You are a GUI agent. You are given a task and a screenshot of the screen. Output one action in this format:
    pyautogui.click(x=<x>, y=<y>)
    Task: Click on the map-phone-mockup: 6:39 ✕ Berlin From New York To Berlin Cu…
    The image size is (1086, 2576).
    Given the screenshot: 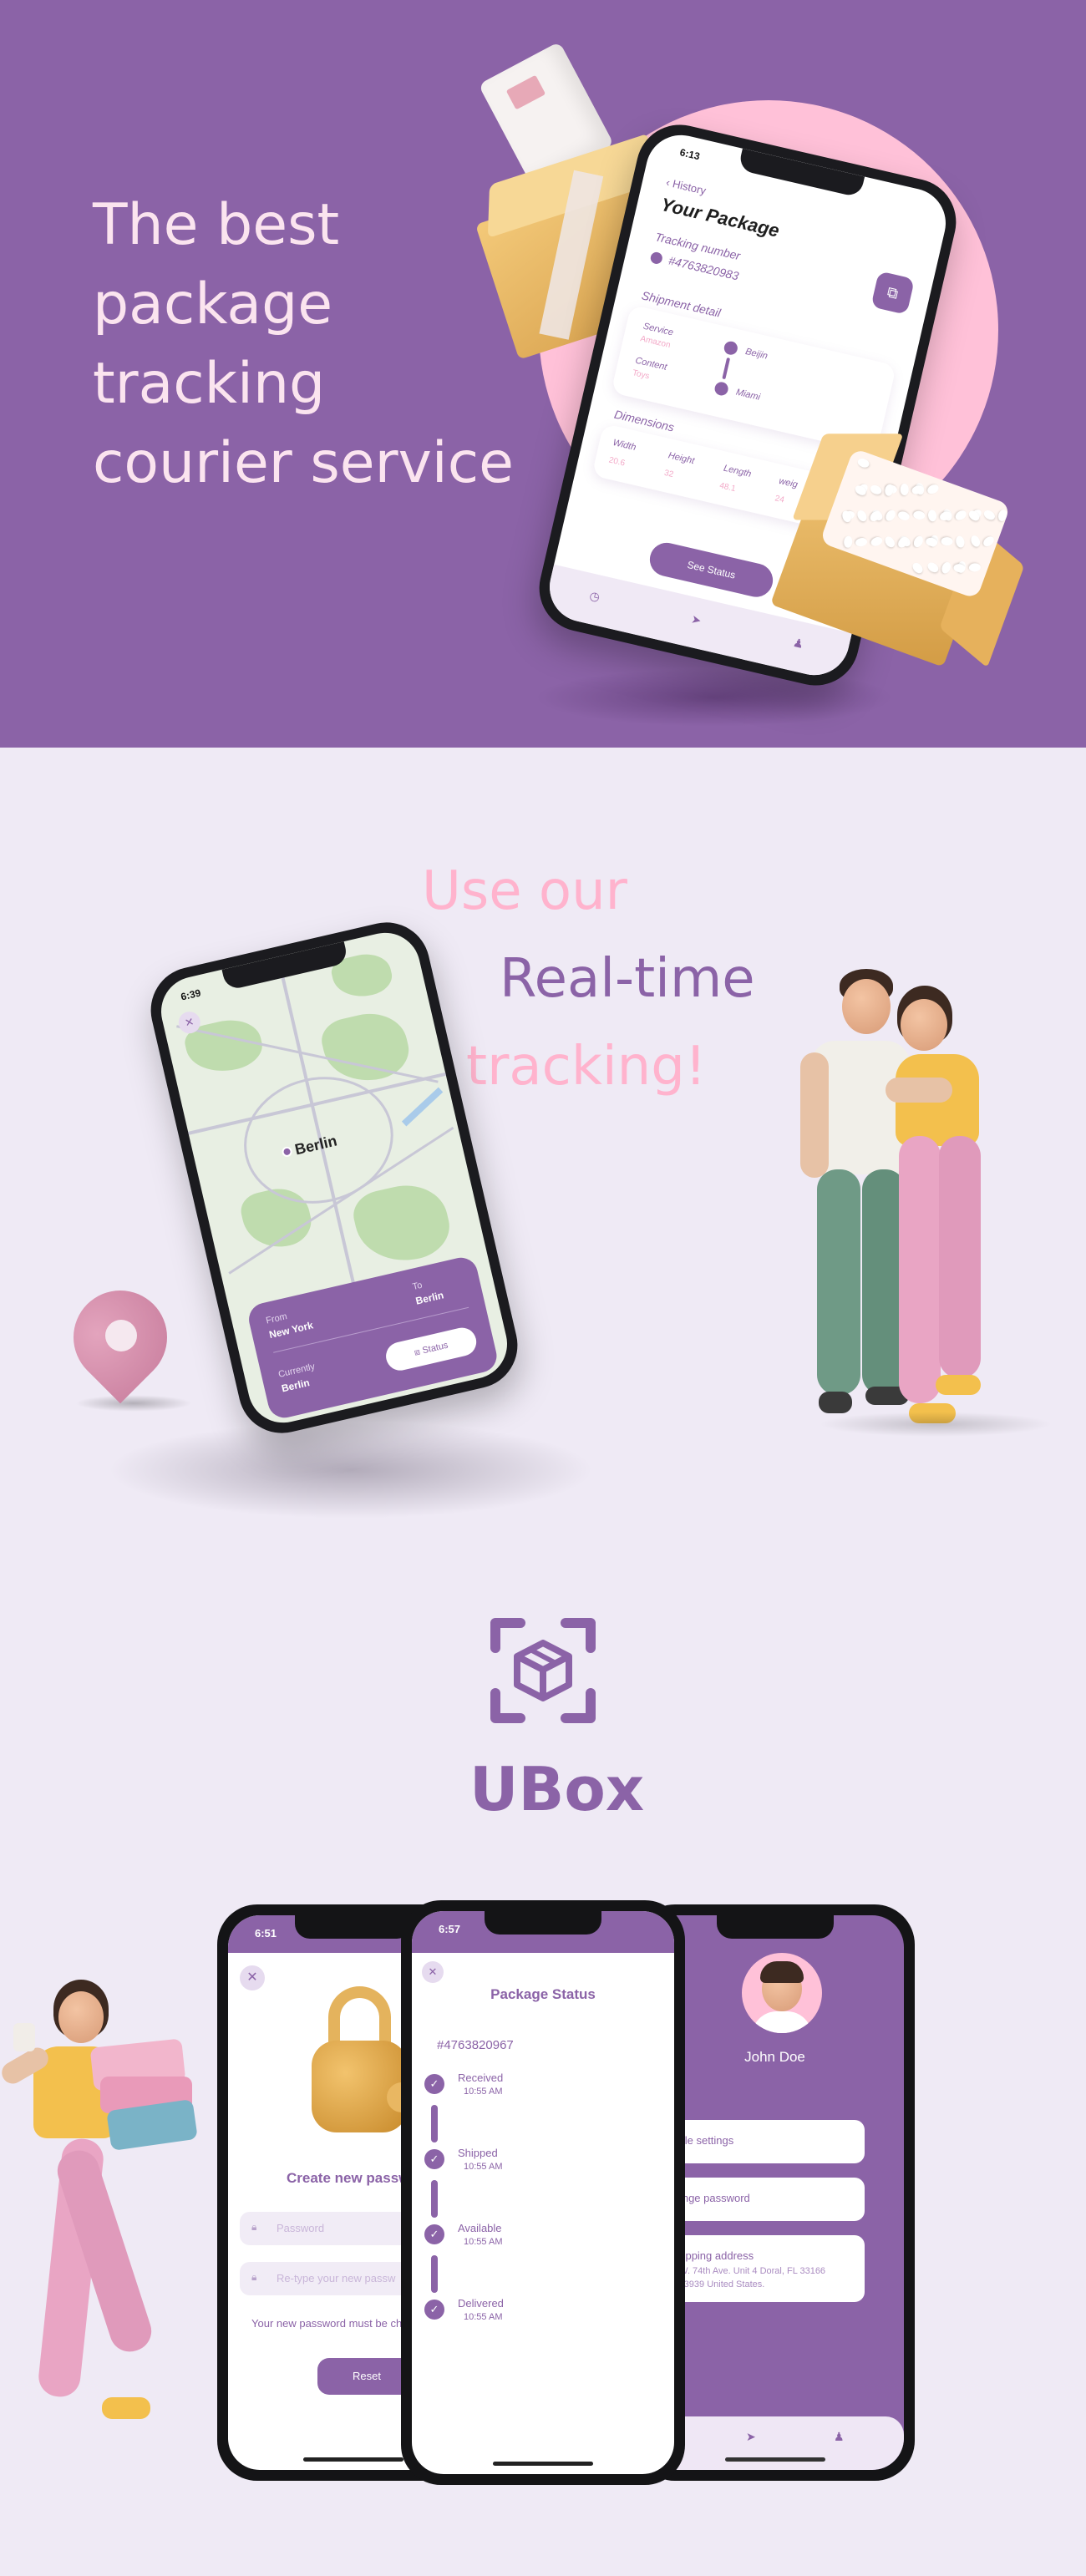 What is the action you would take?
    pyautogui.click(x=334, y=1178)
    